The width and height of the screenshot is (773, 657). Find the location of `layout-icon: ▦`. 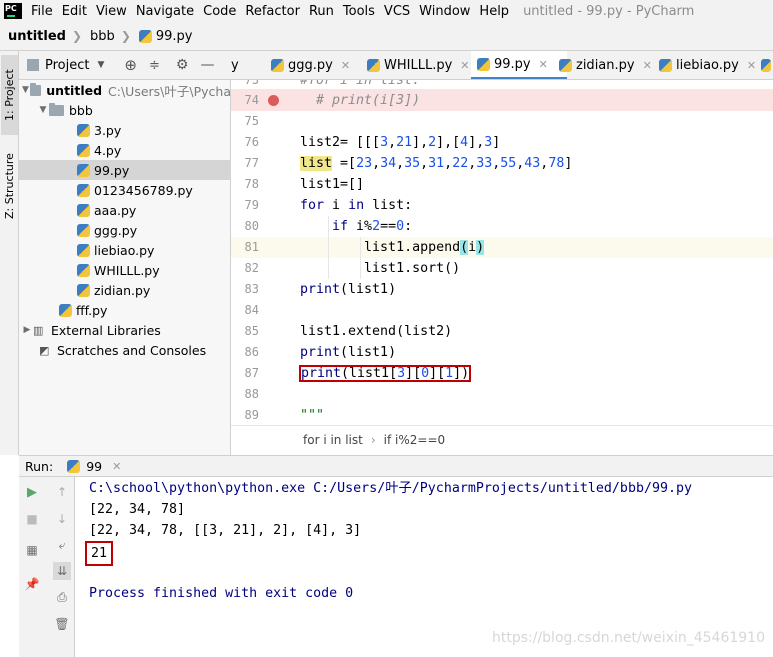

layout-icon: ▦ is located at coordinates (32, 550).